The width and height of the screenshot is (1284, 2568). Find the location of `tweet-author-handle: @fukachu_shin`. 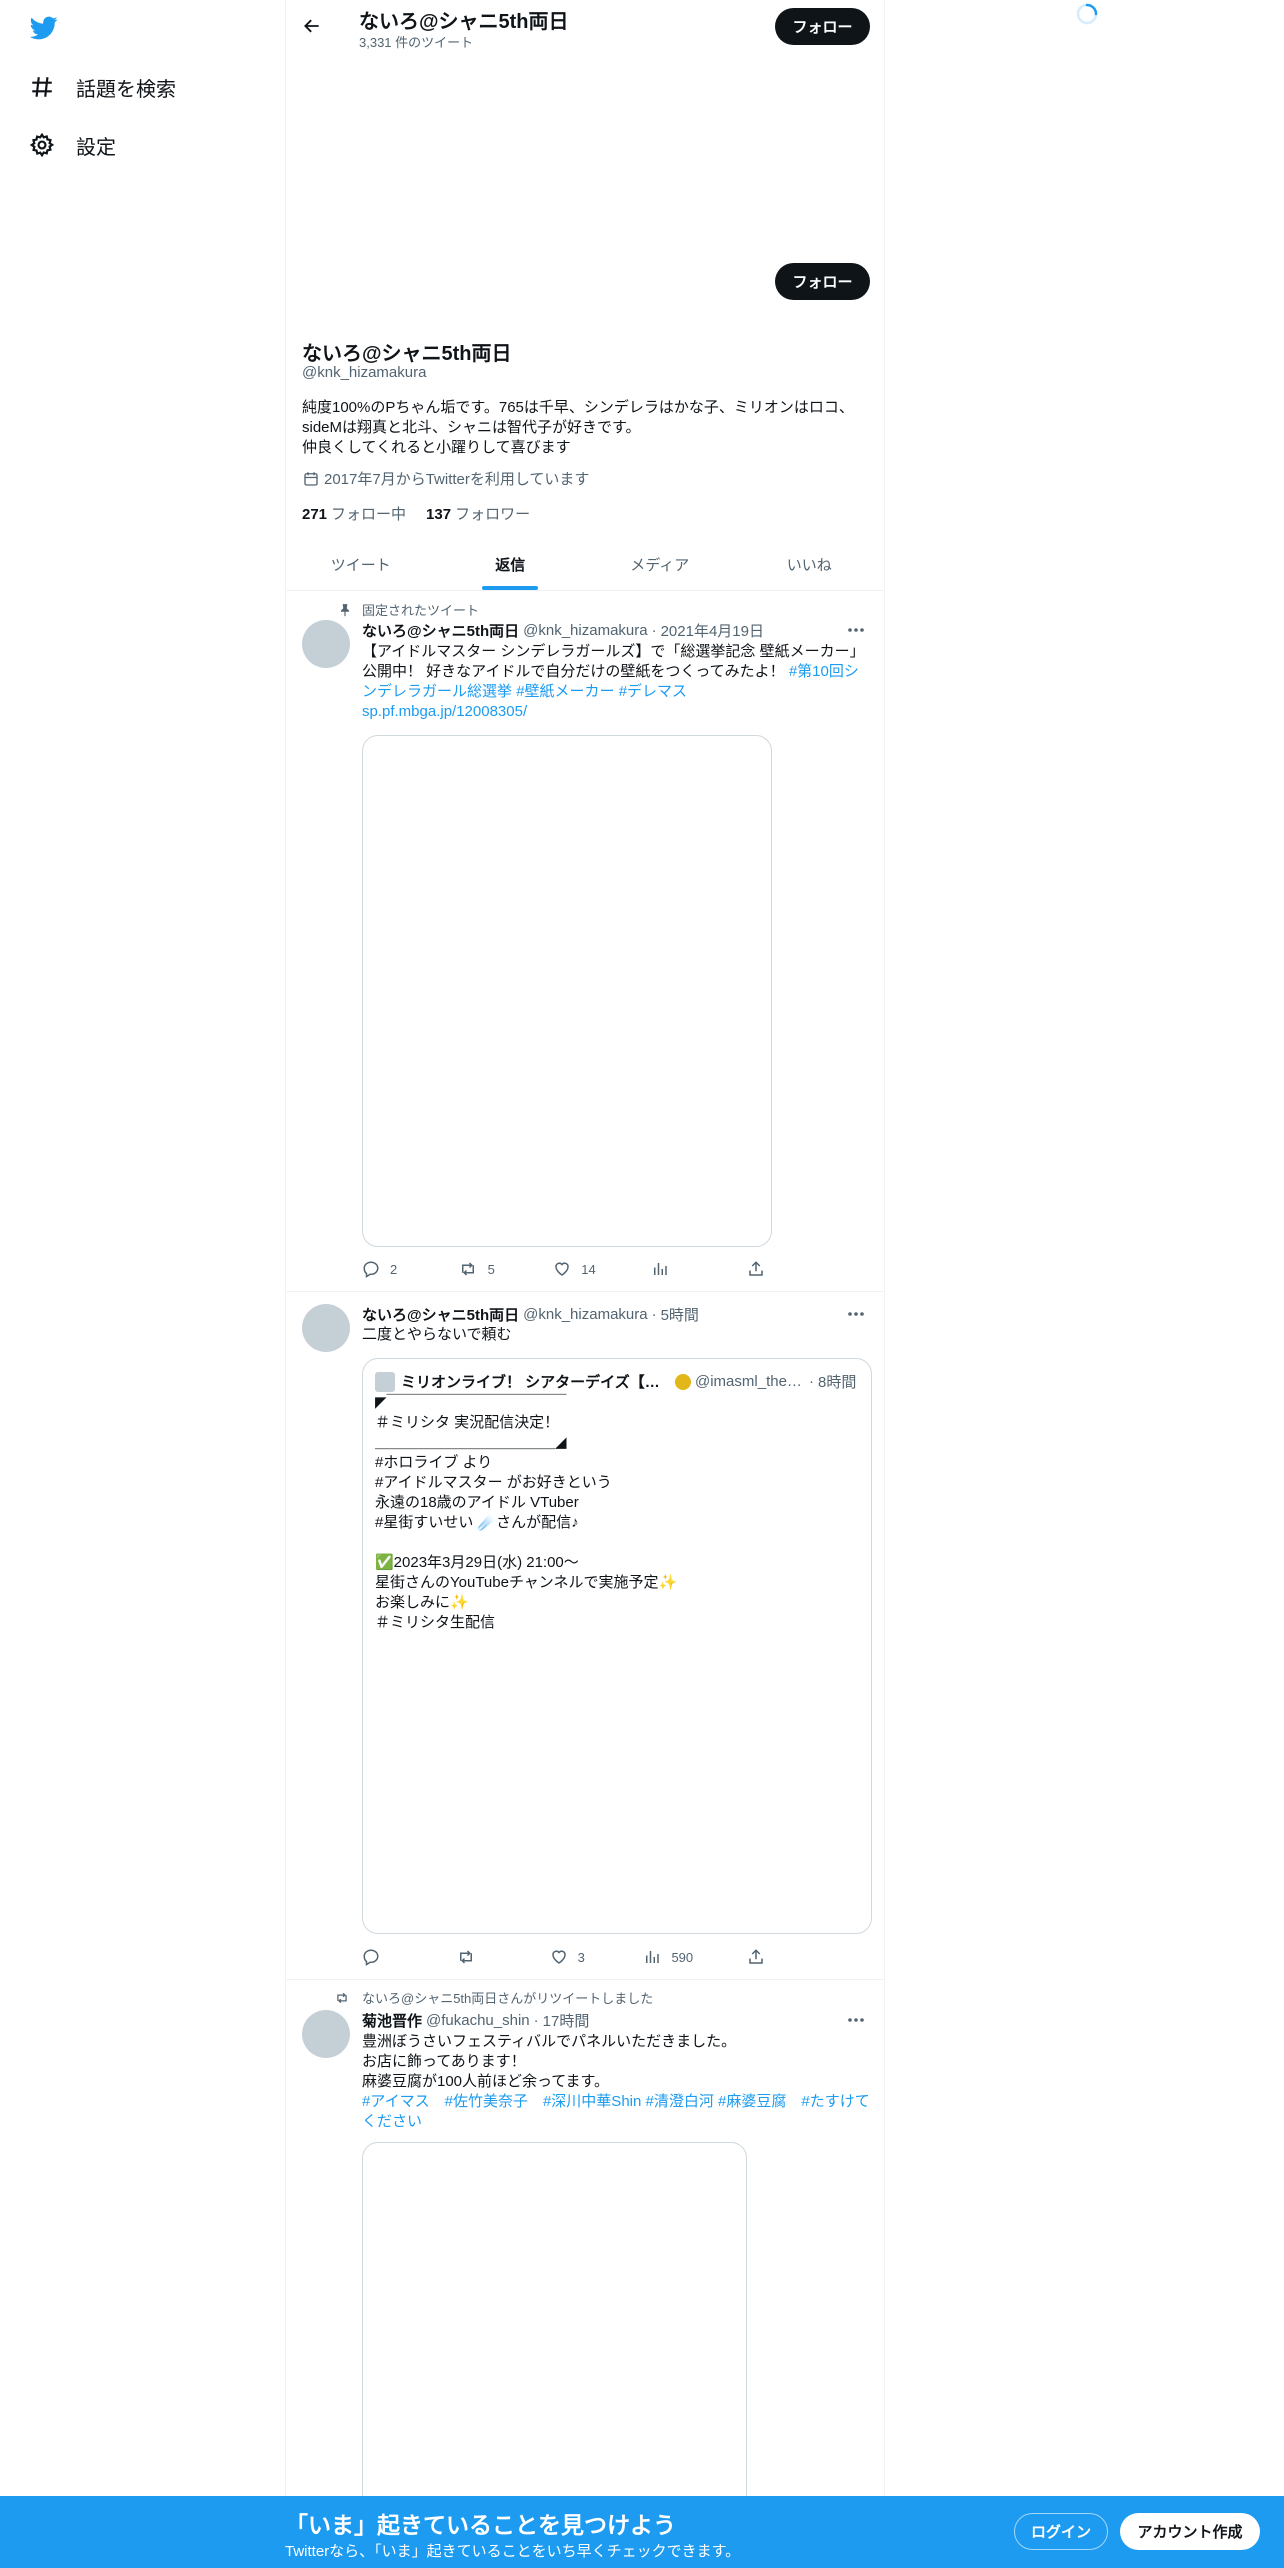

tweet-author-handle: @fukachu_shin is located at coordinates (478, 2020).